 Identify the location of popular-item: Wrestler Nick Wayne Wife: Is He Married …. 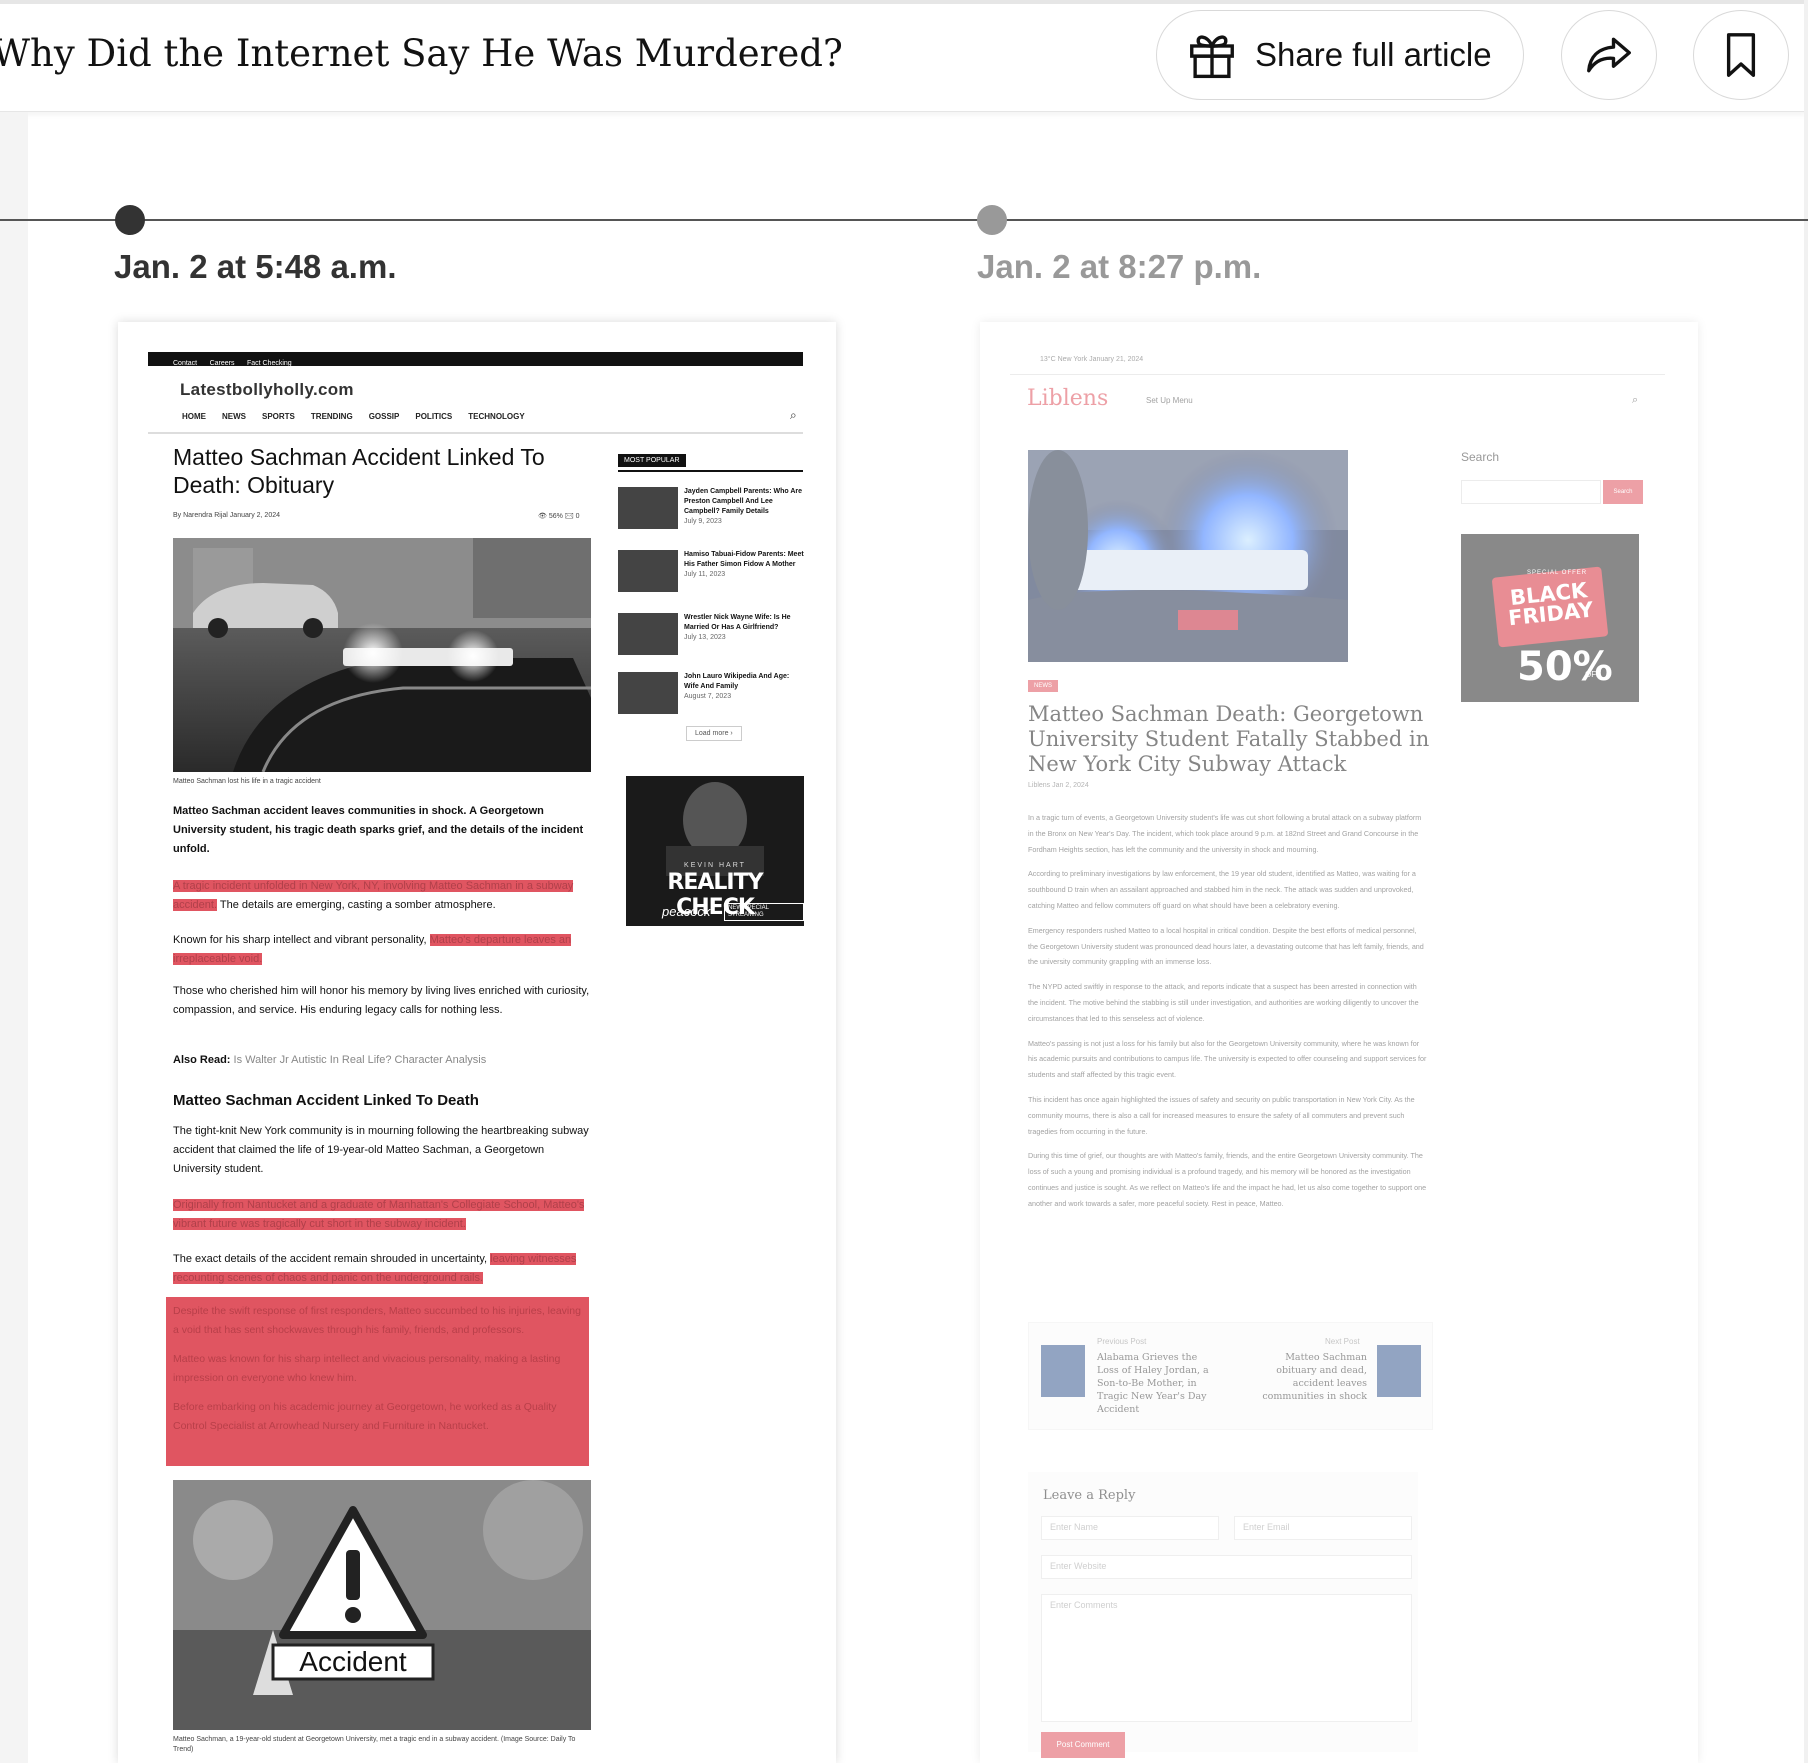
(710, 635).